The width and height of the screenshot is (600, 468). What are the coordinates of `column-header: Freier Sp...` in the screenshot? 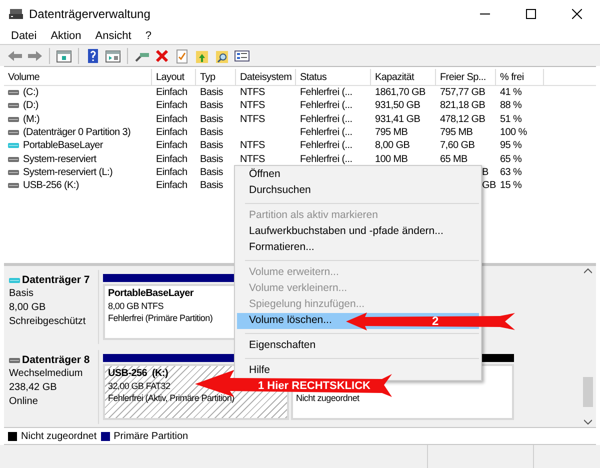 It's located at (466, 77).